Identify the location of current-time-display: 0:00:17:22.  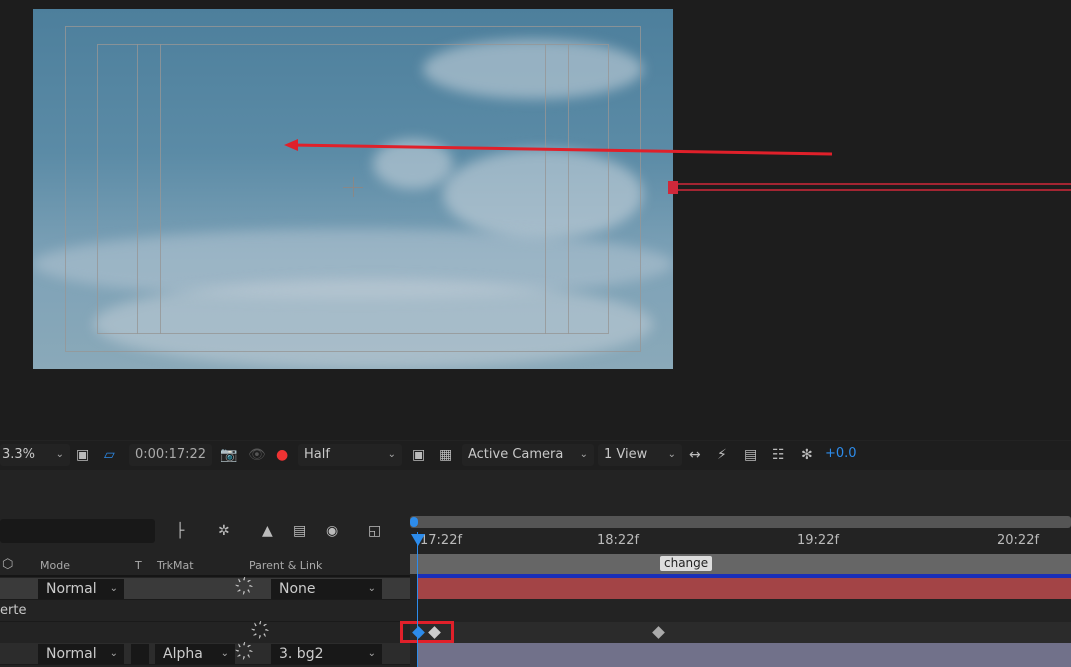
(170, 455).